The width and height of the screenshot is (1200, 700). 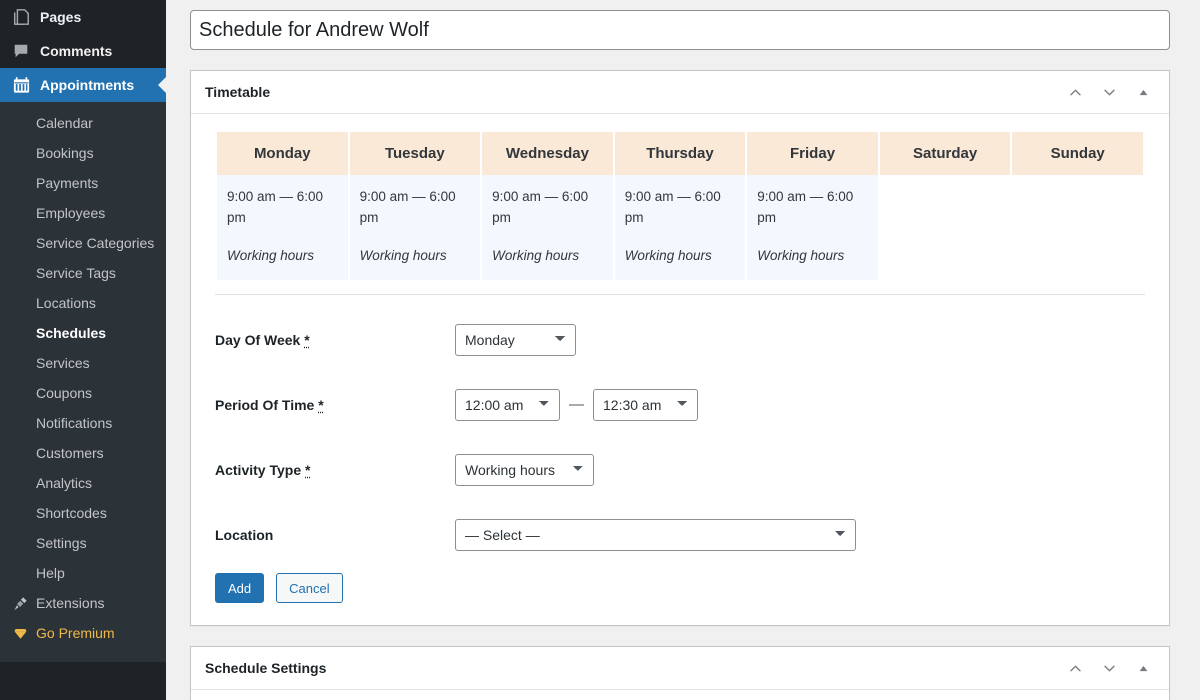 I want to click on activity-type-select: Working hours, so click(x=524, y=469).